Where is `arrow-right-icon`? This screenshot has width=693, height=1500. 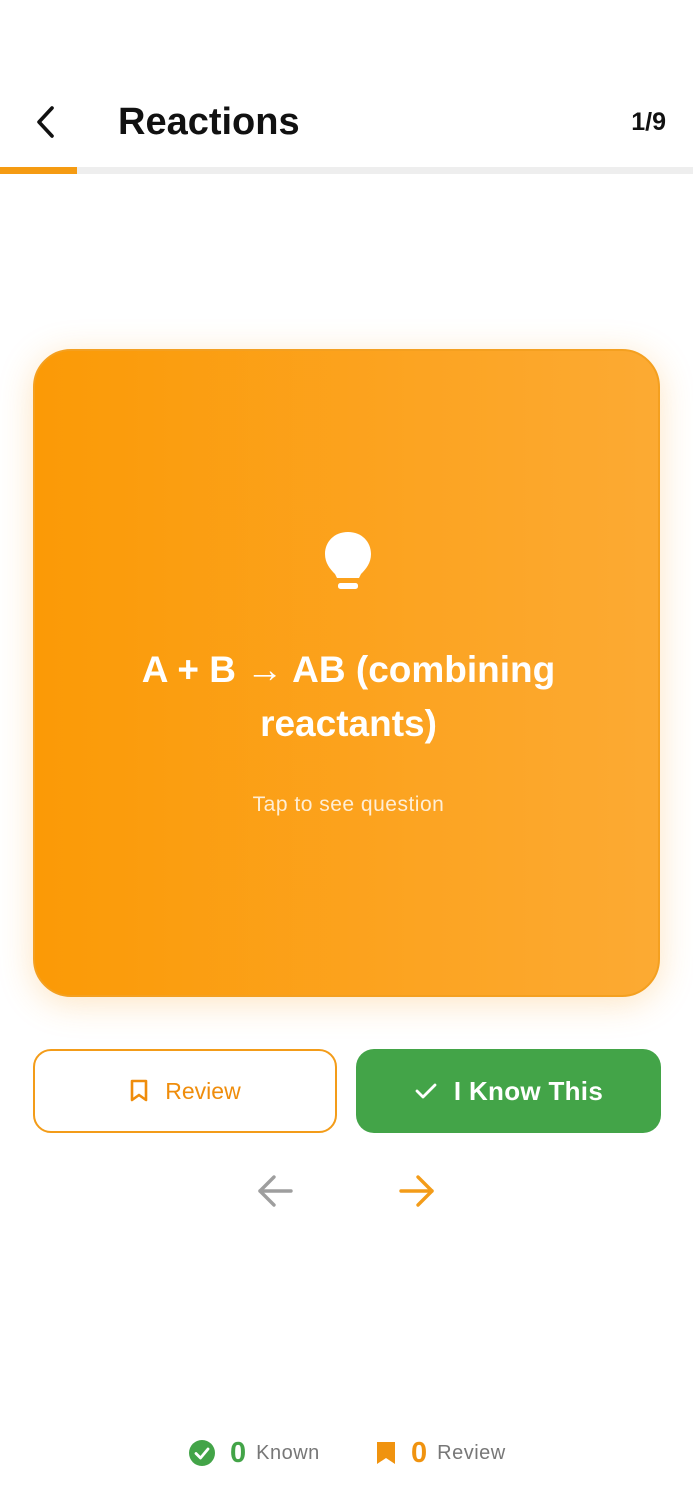
arrow-right-icon is located at coordinates (416, 1191).